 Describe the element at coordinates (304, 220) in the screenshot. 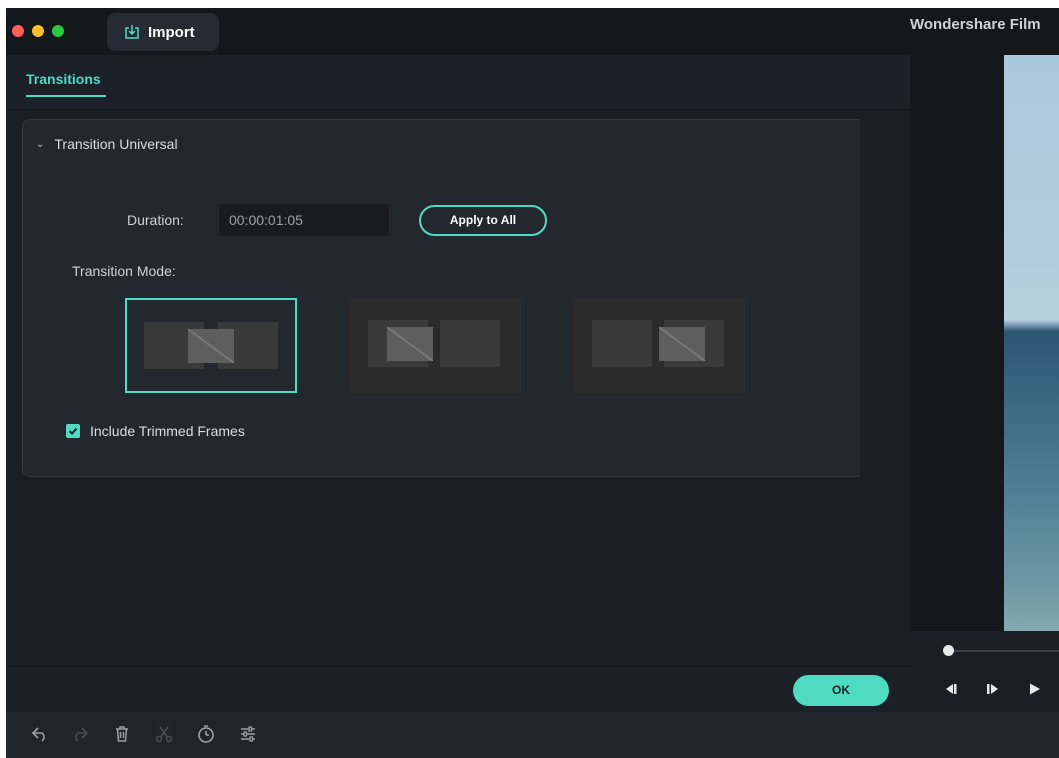

I see `duration-input: 00:00:01:05` at that location.